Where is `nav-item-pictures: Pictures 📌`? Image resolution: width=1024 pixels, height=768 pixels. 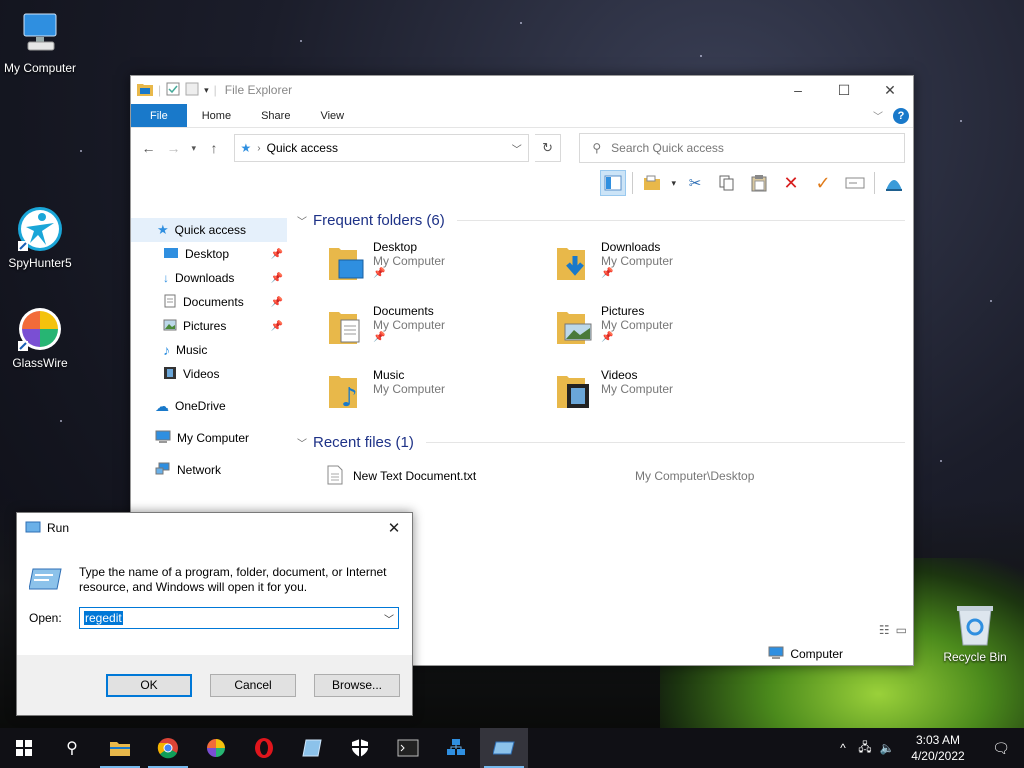 nav-item-pictures: Pictures 📌 is located at coordinates (209, 326).